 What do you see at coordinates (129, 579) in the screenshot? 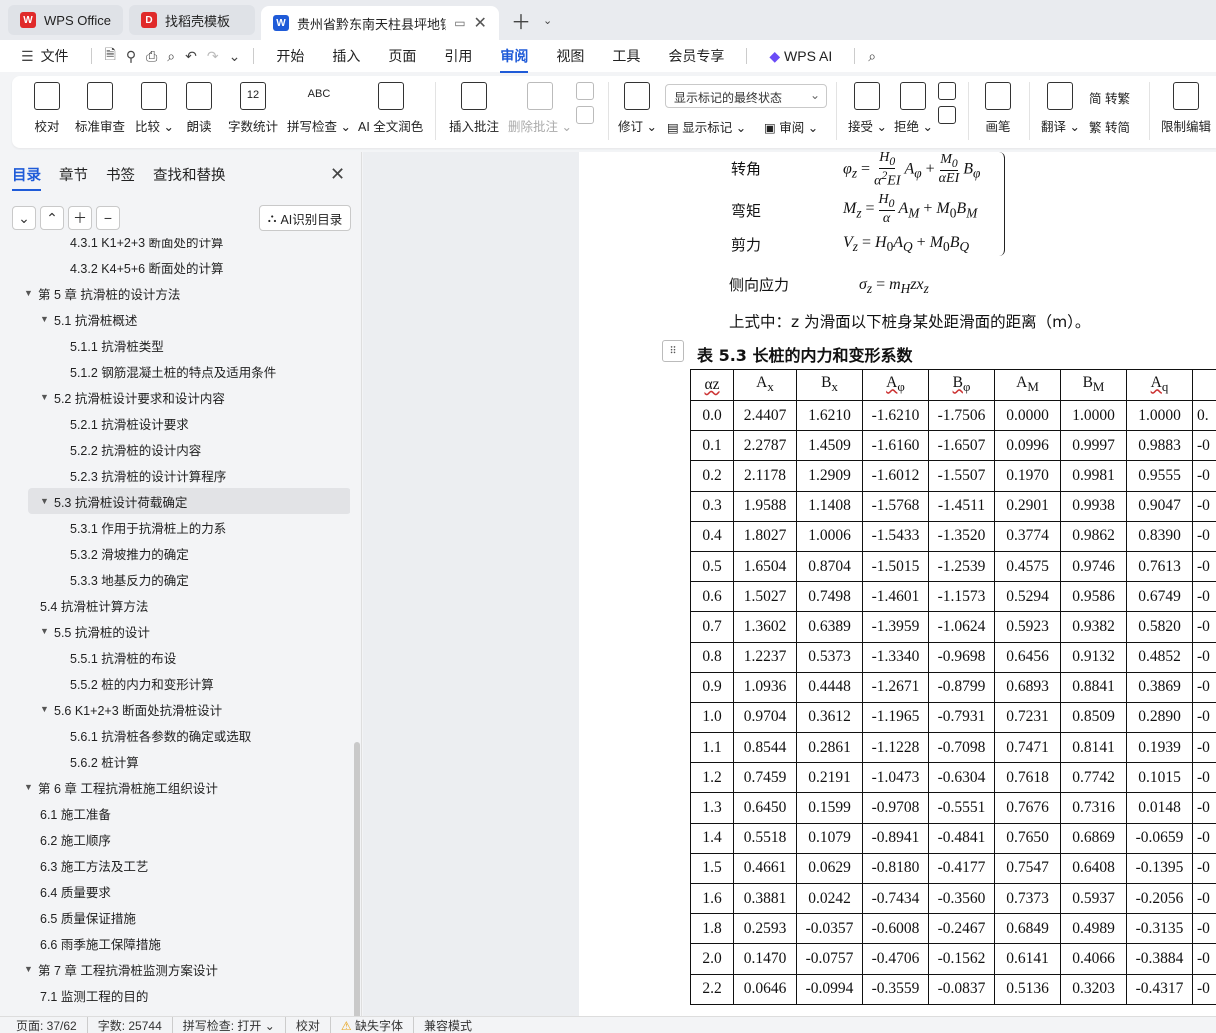
I see `toc-item: 5.3.3 地基反力的确定` at bounding box center [129, 579].